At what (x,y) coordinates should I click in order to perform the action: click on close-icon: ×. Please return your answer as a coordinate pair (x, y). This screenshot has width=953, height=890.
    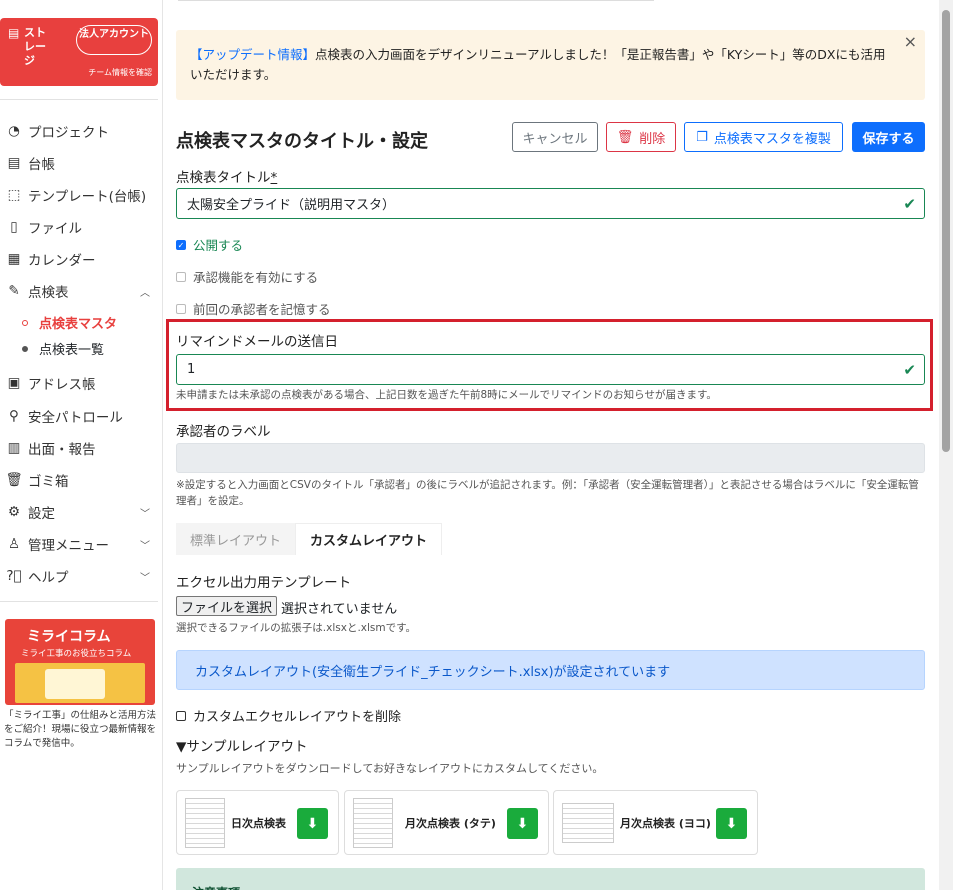
    Looking at the image, I should click on (910, 42).